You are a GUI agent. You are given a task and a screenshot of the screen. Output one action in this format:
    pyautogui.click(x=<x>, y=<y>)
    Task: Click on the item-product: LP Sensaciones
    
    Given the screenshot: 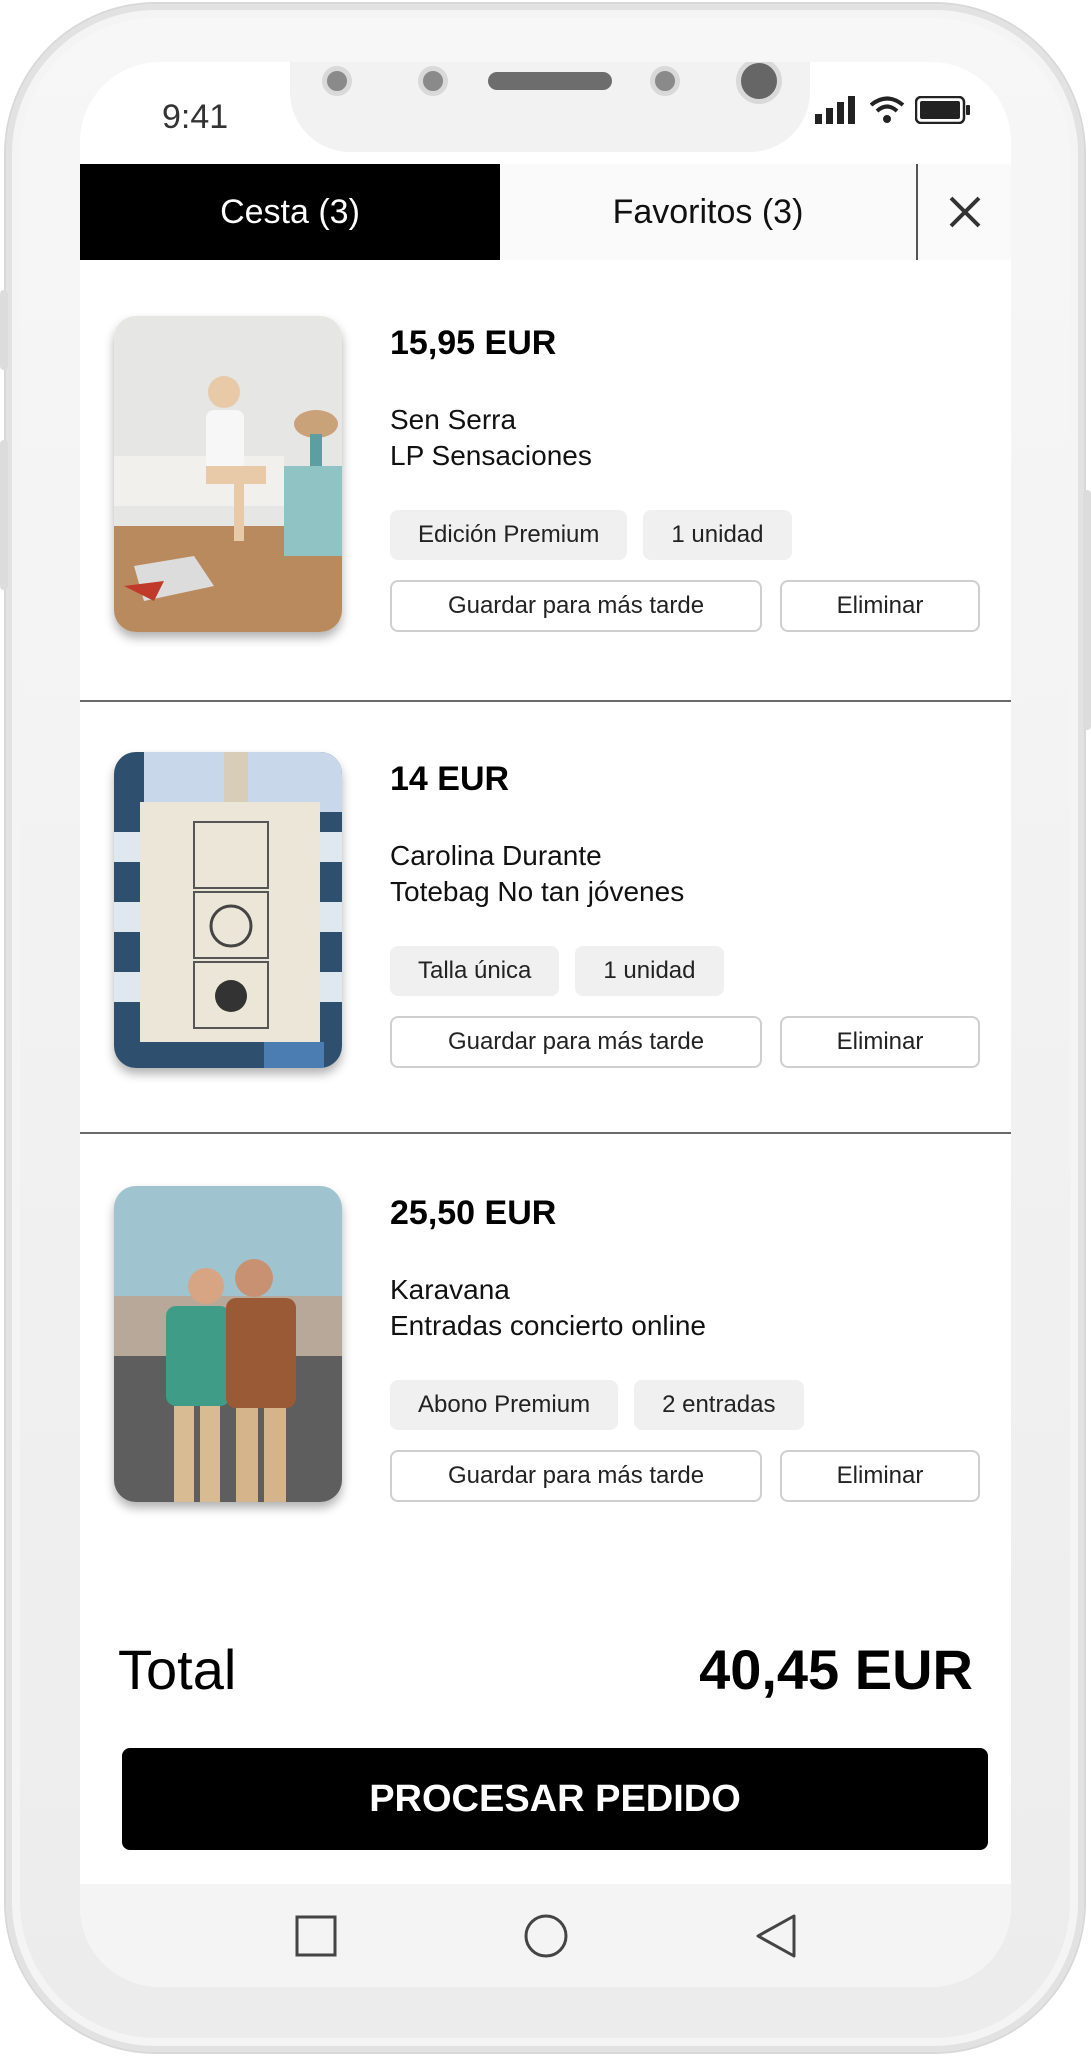 What is the action you would take?
    pyautogui.click(x=491, y=455)
    